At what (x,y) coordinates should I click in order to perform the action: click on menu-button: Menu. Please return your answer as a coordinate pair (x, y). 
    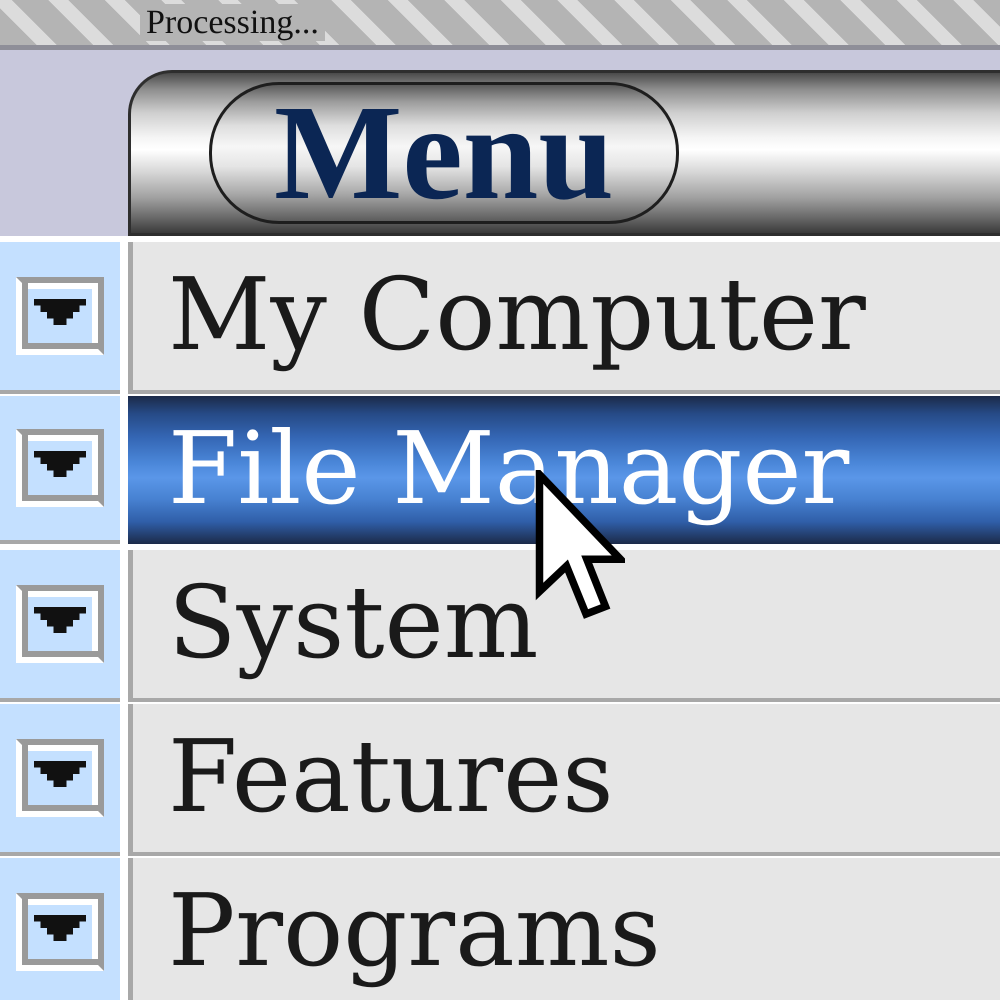
    Looking at the image, I should click on (444, 153).